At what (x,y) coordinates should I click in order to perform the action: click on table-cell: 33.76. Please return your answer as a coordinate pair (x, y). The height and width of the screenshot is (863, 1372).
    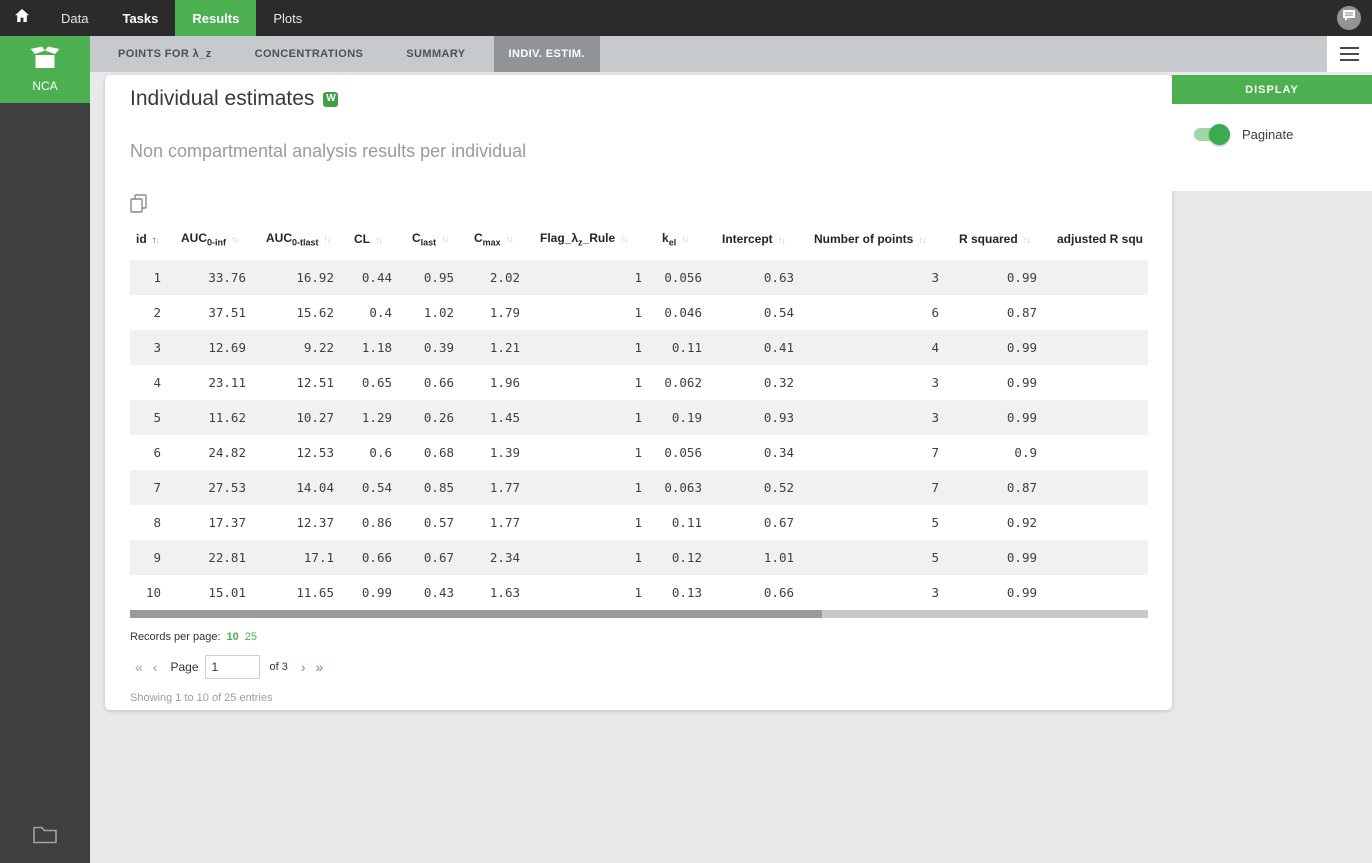
    Looking at the image, I should click on (227, 277).